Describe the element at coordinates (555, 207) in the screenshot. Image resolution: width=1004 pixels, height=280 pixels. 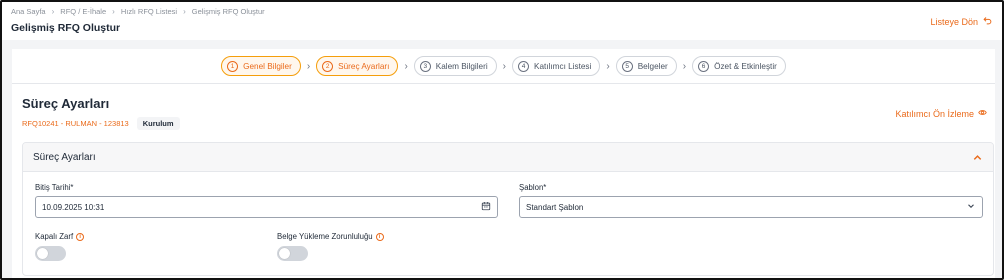
I see `template-value: Standart Şablon` at that location.